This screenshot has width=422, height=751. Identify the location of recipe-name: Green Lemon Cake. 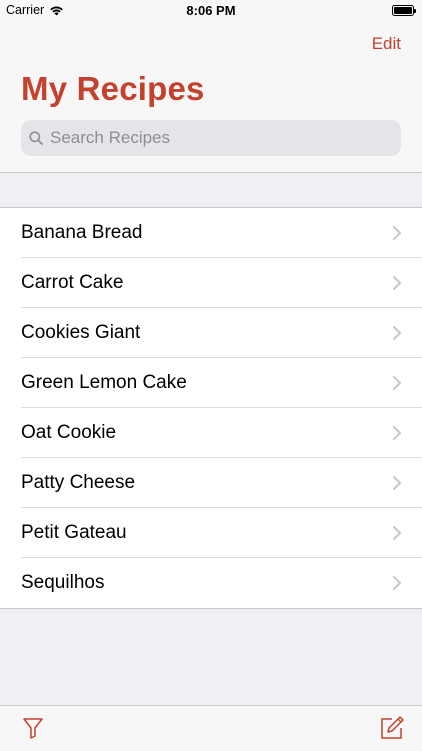
(104, 382).